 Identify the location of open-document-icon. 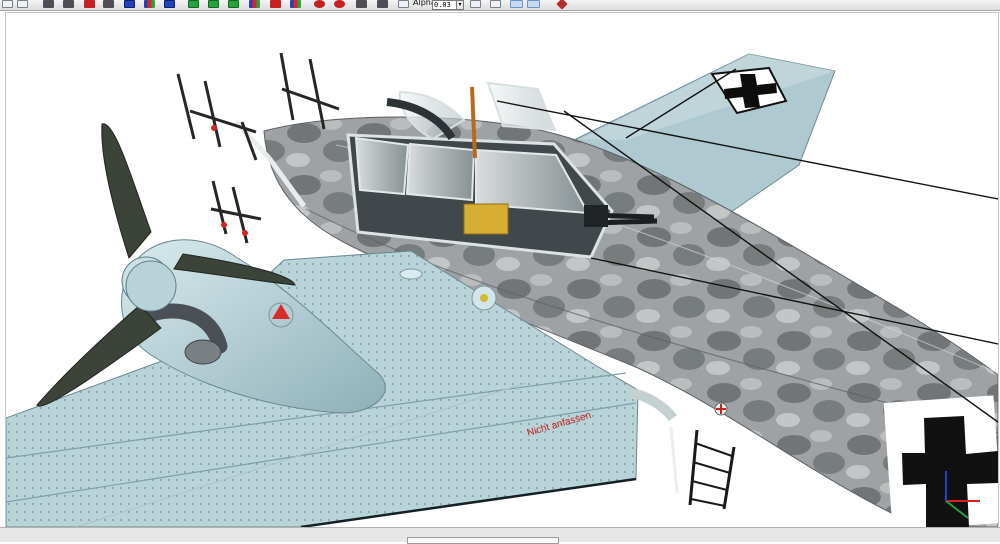
(22, 4).